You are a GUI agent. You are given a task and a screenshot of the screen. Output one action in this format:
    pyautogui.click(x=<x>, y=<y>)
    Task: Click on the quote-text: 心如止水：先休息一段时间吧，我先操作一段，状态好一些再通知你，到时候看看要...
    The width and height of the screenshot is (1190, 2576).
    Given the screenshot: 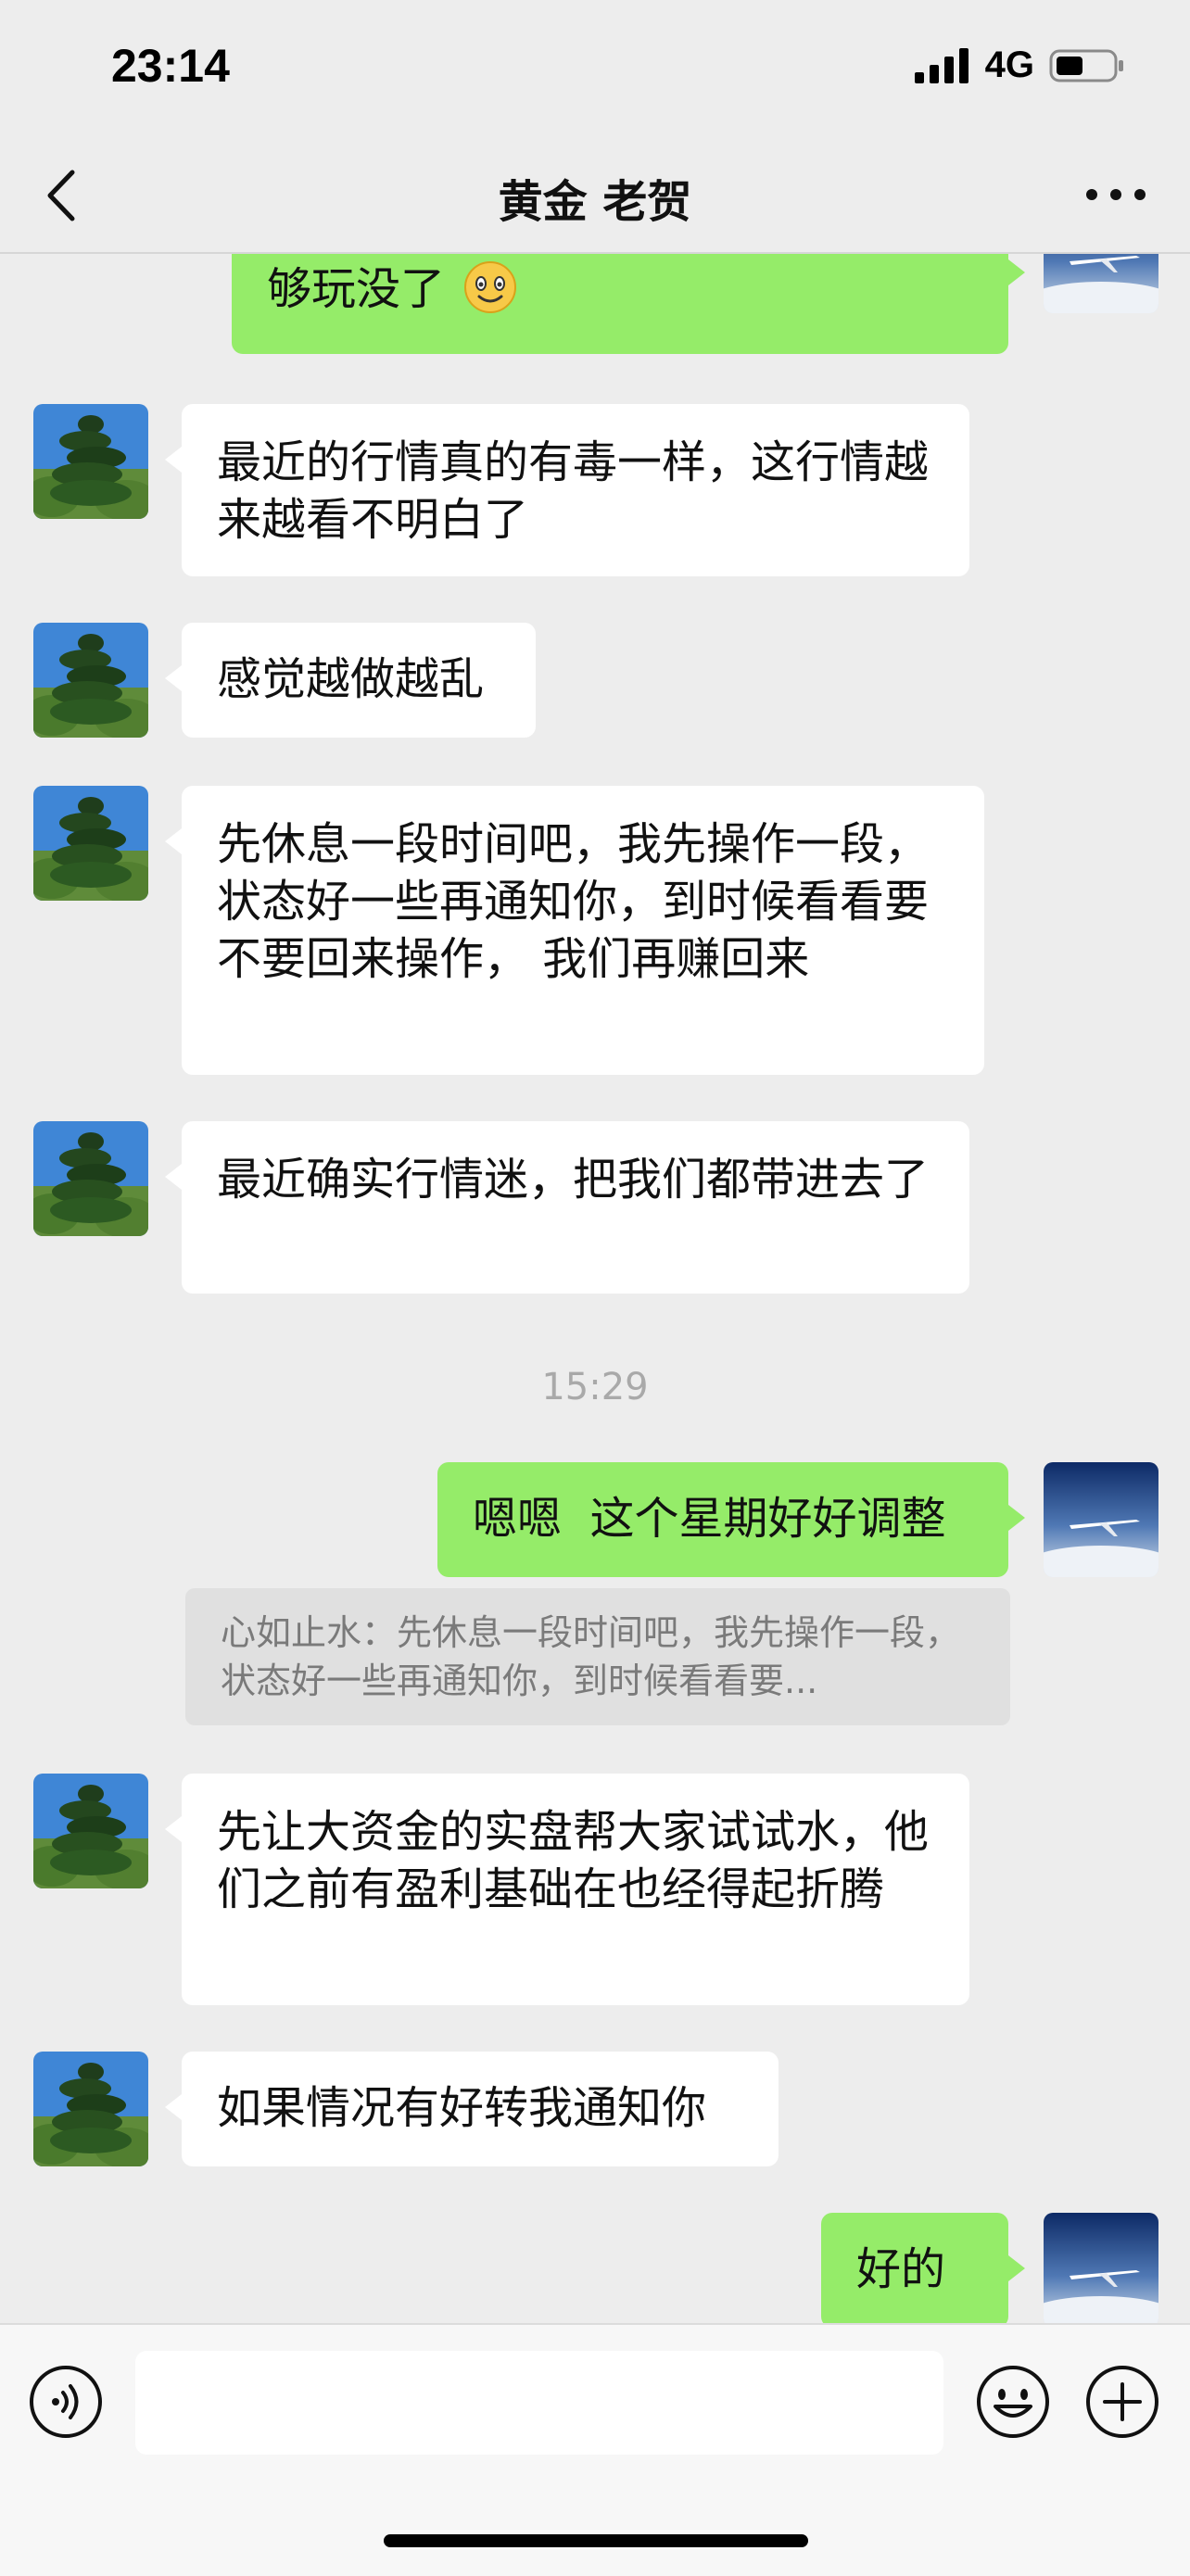 What is the action you would take?
    pyautogui.click(x=591, y=1656)
    